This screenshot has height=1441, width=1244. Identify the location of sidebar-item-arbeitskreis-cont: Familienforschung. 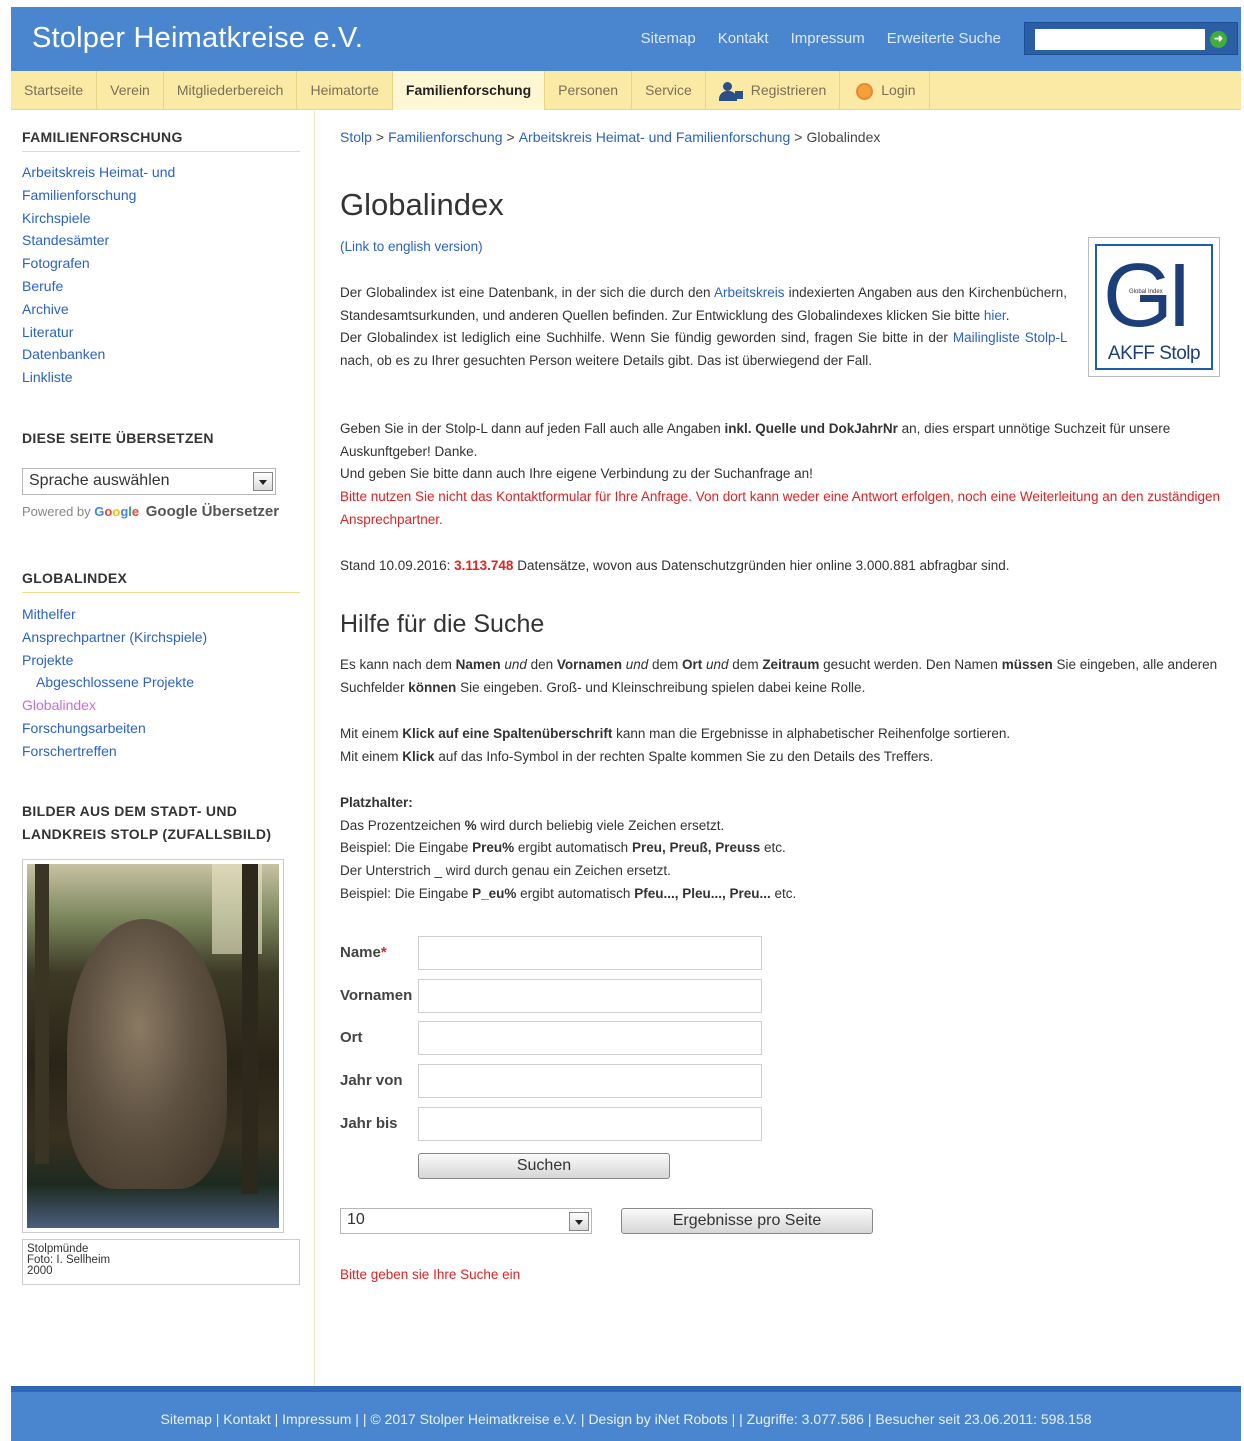
(98, 195).